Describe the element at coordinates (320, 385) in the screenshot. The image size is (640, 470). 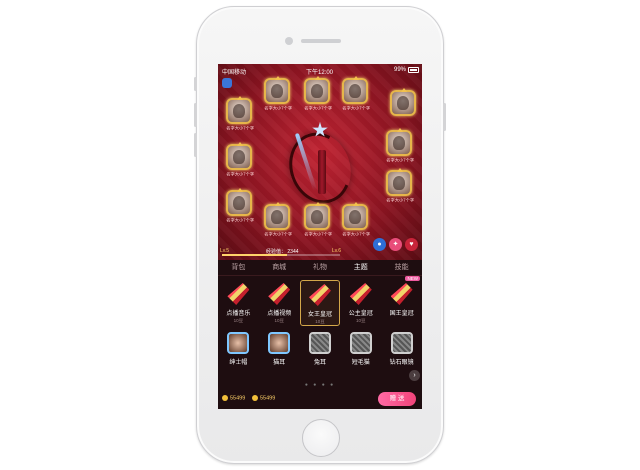
I see `page-indicator: ● ● ● ●` at that location.